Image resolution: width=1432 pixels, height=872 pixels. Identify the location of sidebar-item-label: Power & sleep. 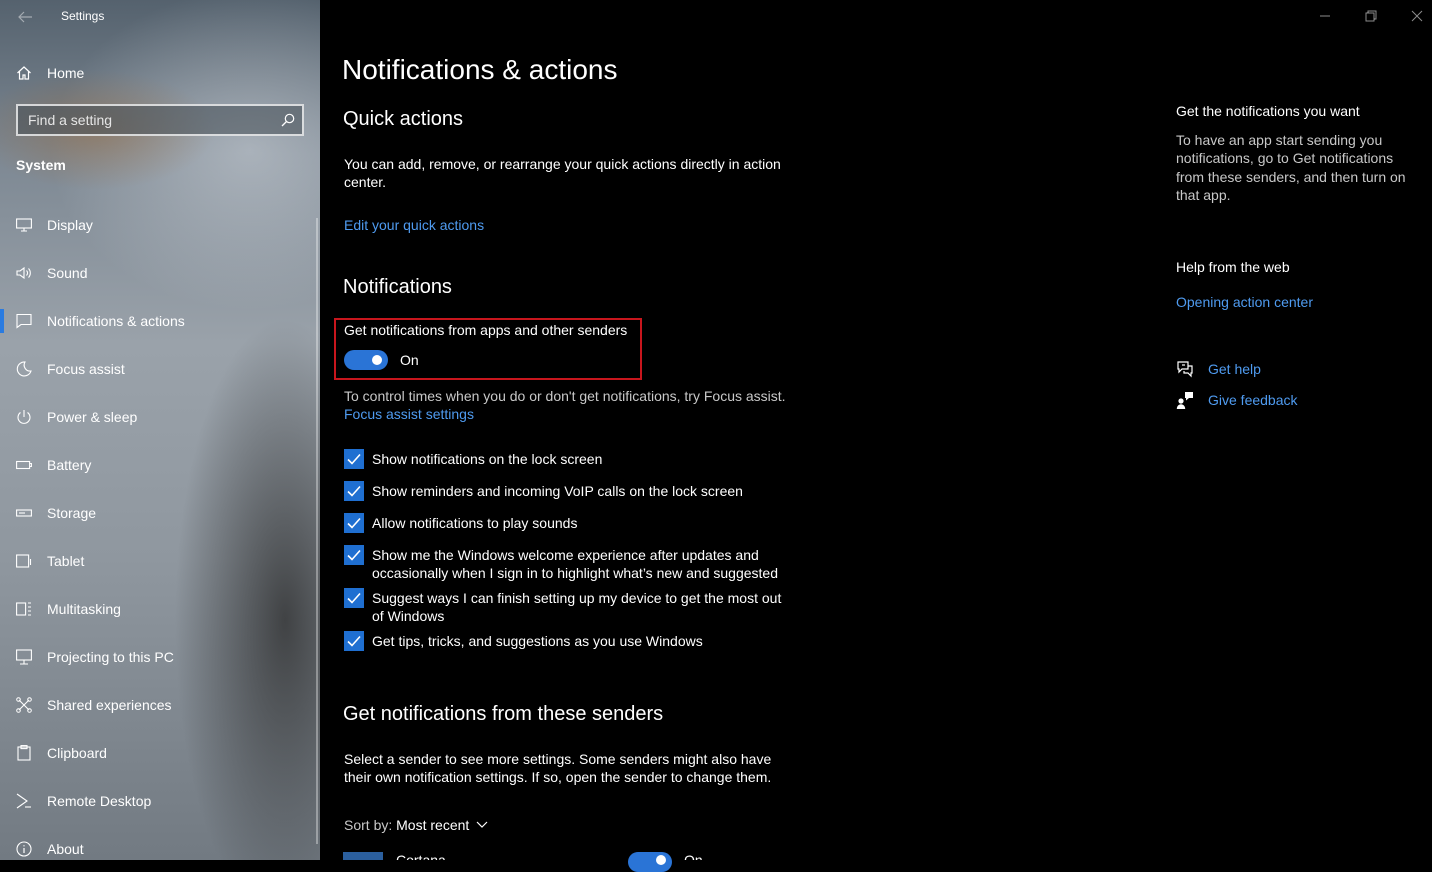
(92, 417).